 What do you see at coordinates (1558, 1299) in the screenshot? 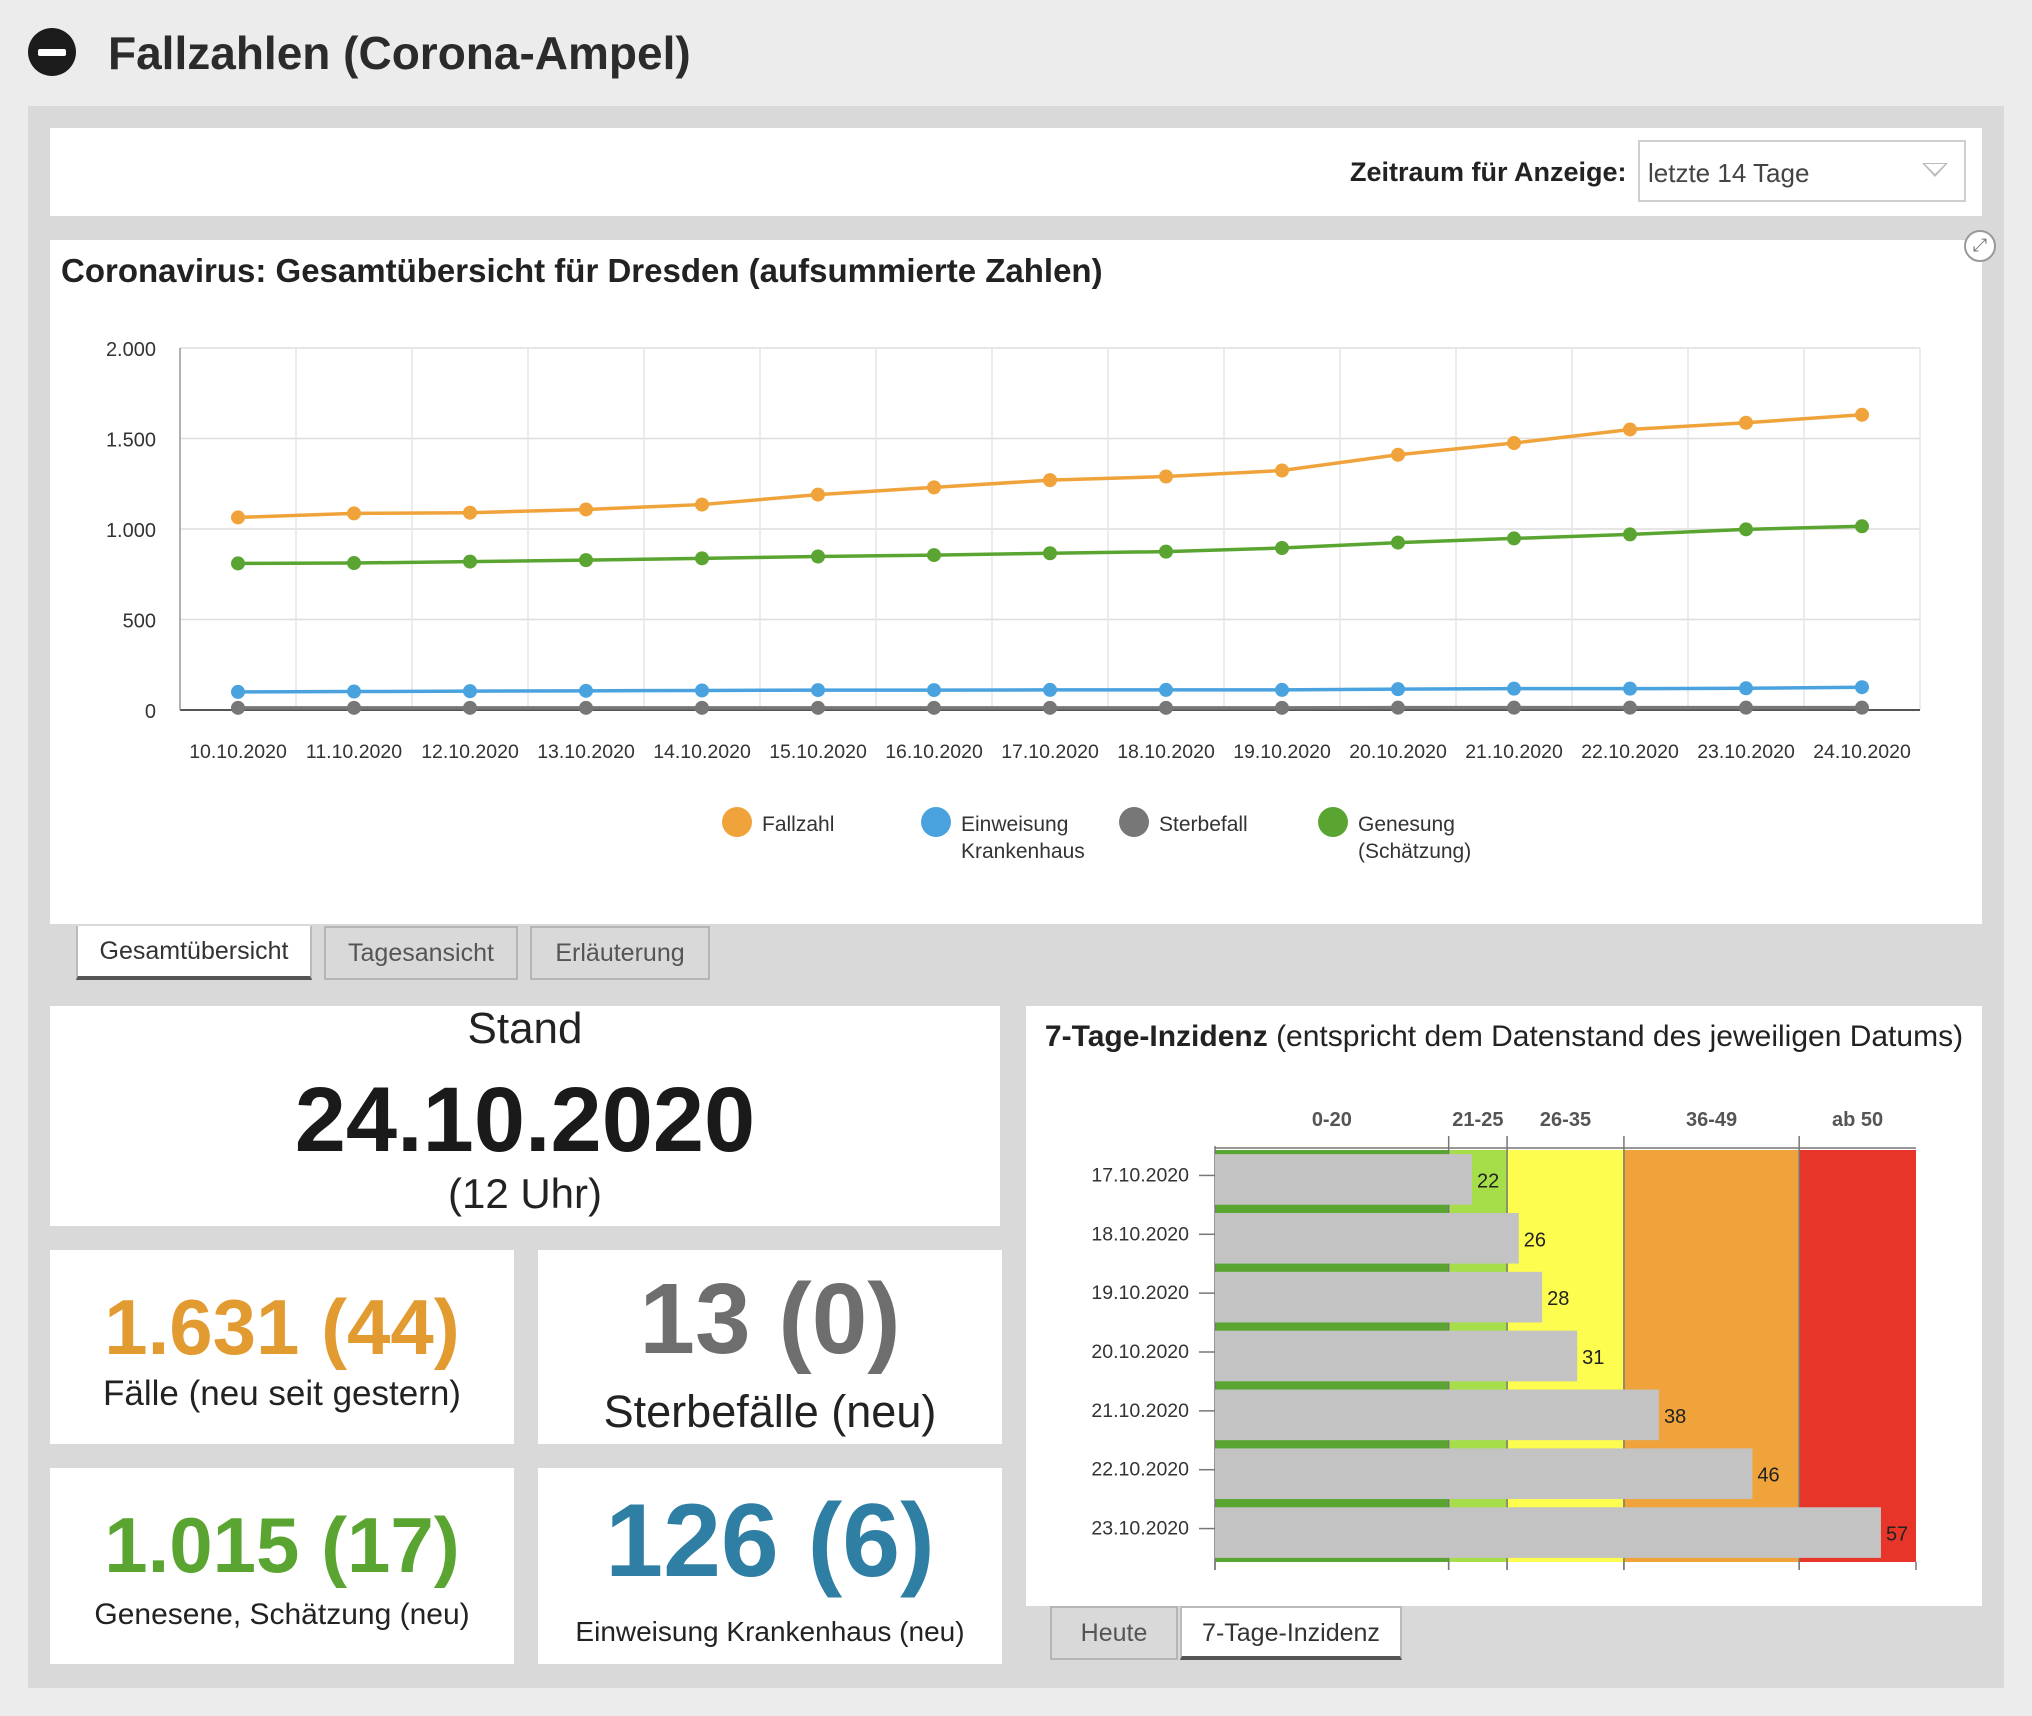
I see `bar-value-label: 28` at bounding box center [1558, 1299].